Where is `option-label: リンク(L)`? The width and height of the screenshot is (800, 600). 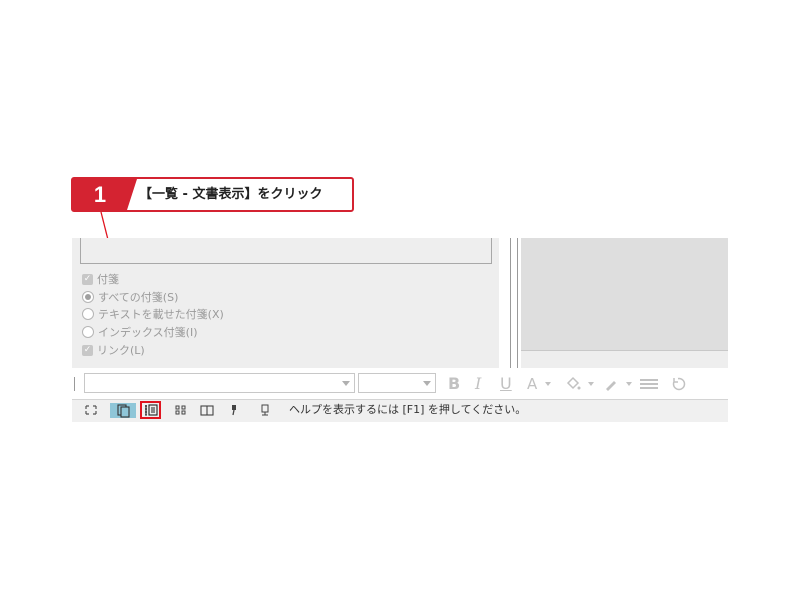
option-label: リンク(L) is located at coordinates (121, 350).